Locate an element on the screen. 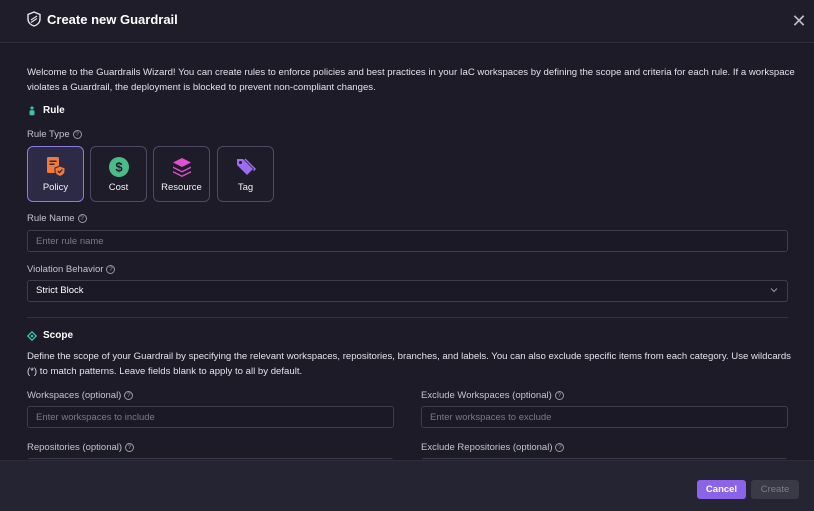 The image size is (814, 511). scope-section-title: Scope is located at coordinates (50, 335).